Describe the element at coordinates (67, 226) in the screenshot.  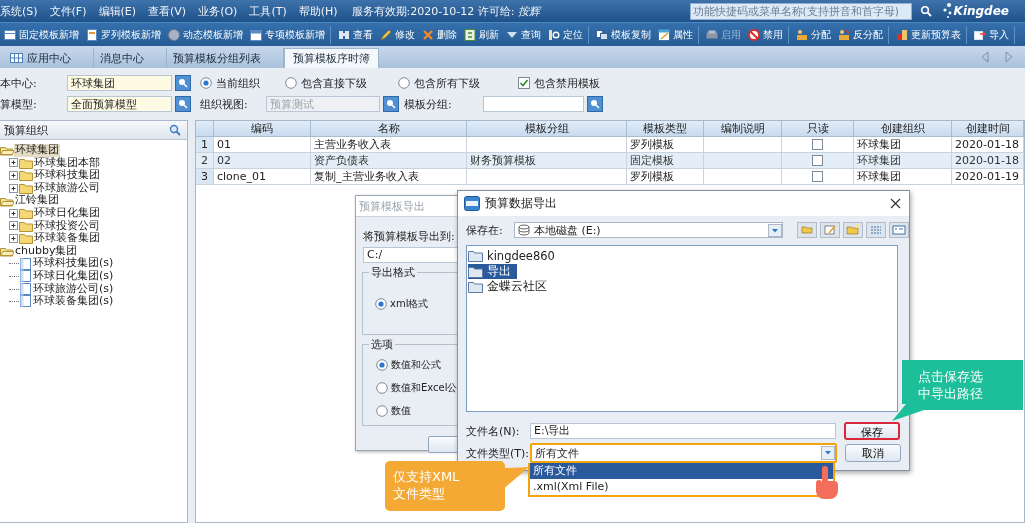
I see `tree-item: 环球投资公司` at that location.